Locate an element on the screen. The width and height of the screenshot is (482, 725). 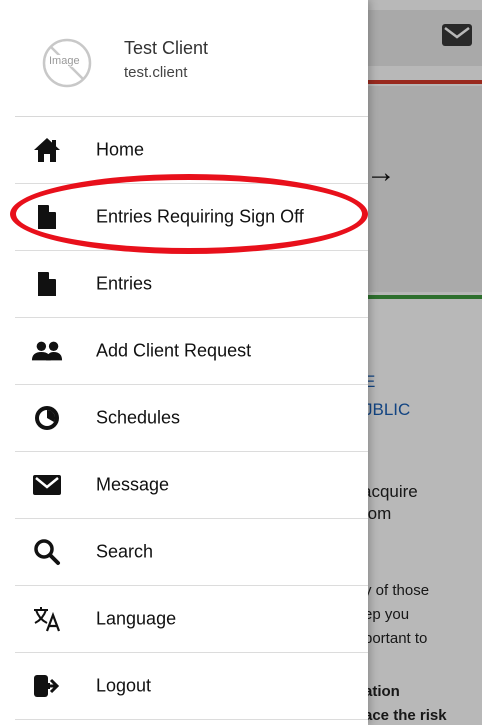
menu-item-label: Logout is located at coordinates (124, 685).